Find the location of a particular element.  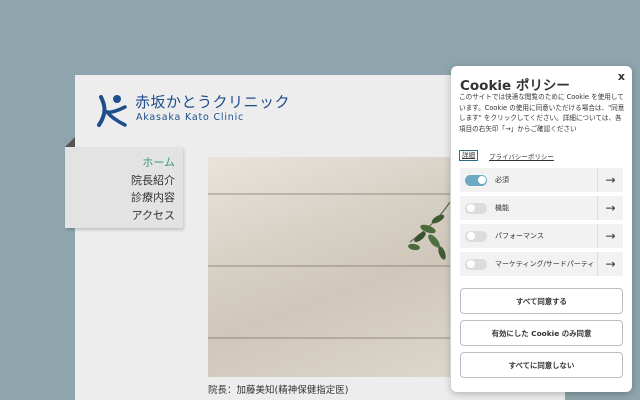

cookie-category-functional: 機能 → is located at coordinates (541, 208).